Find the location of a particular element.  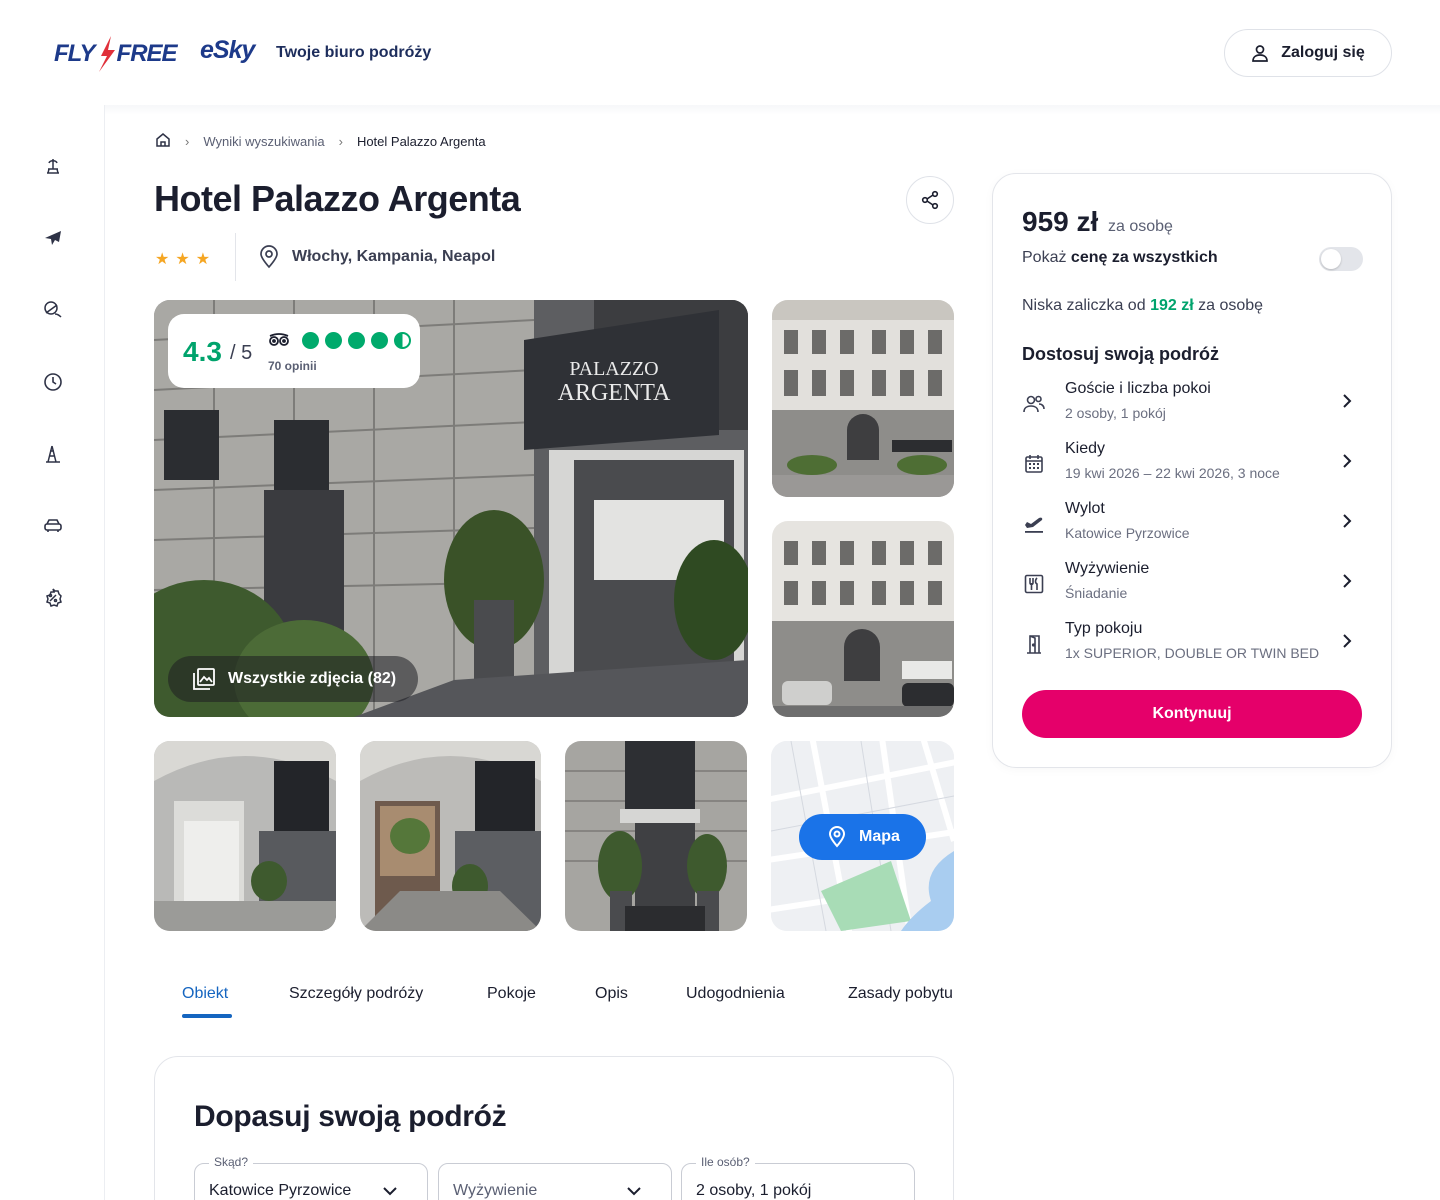

login-button: Zaloguj się is located at coordinates (1308, 53).